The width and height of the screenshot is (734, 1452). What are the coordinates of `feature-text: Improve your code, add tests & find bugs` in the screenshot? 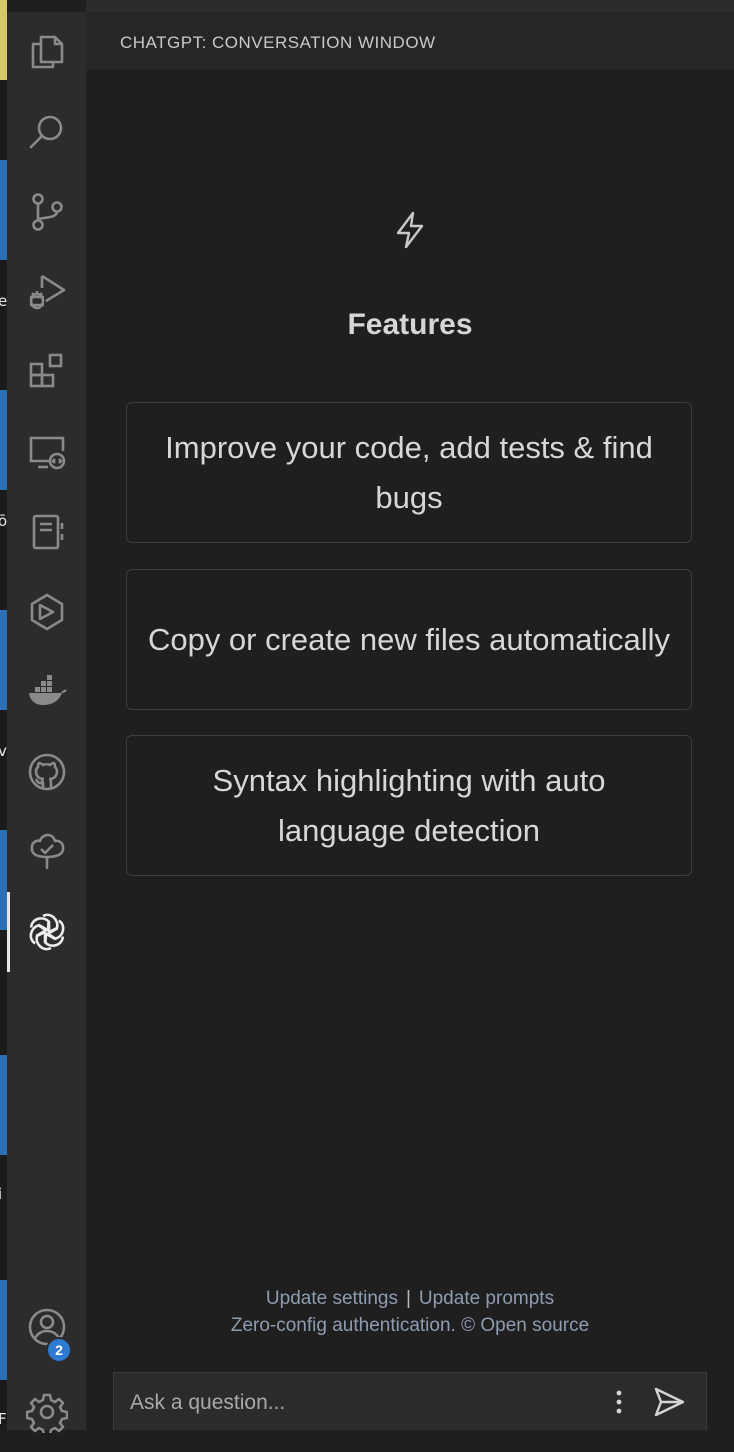 It's located at (409, 472).